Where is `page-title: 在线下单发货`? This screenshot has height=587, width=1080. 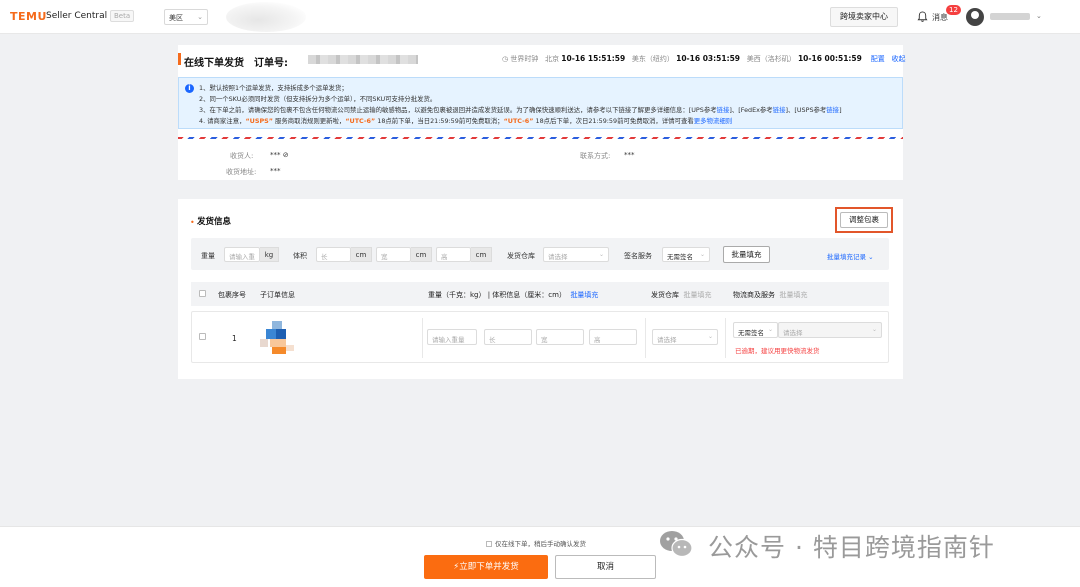
page-title: 在线下单发货 is located at coordinates (214, 63).